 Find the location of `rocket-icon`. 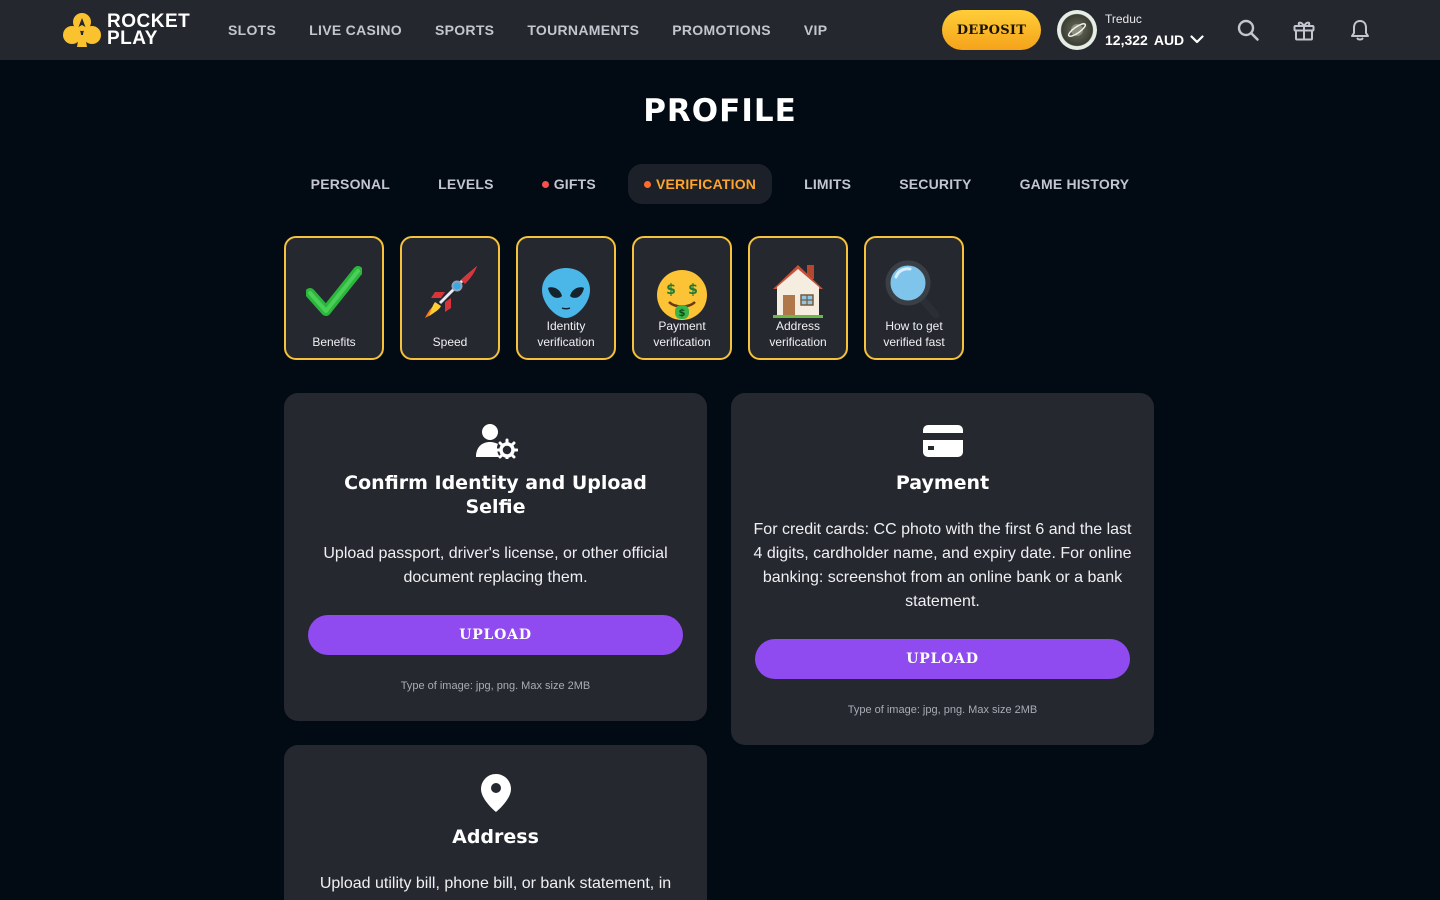

rocket-icon is located at coordinates (450, 291).